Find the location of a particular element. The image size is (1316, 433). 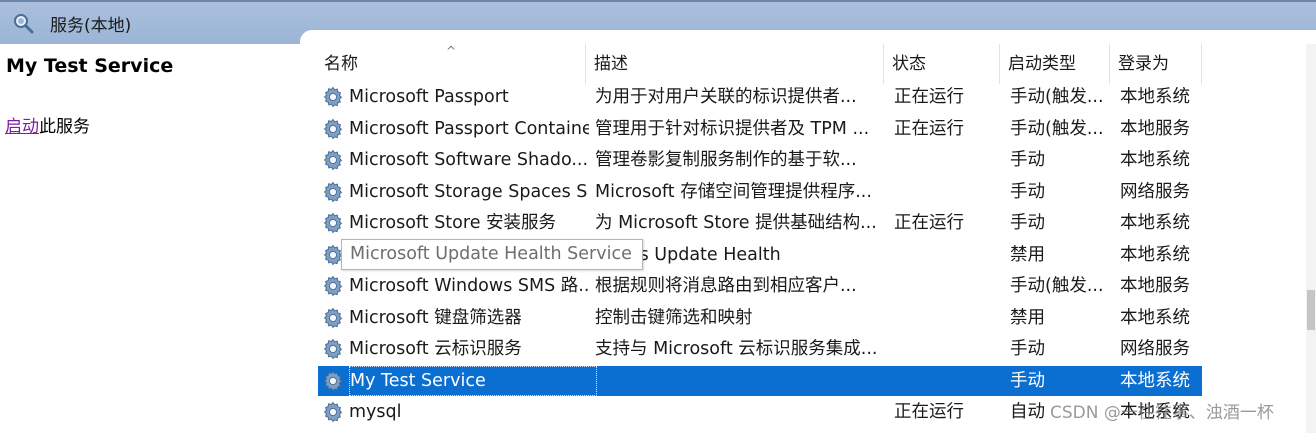

service-name-cell: My Test Service is located at coordinates (473, 380).